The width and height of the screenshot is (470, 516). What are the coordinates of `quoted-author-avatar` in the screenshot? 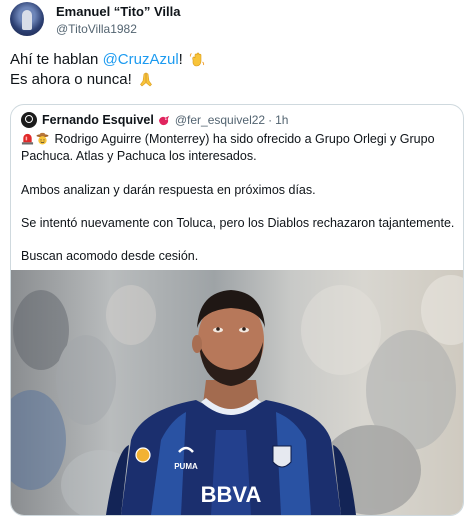 It's located at (29, 120).